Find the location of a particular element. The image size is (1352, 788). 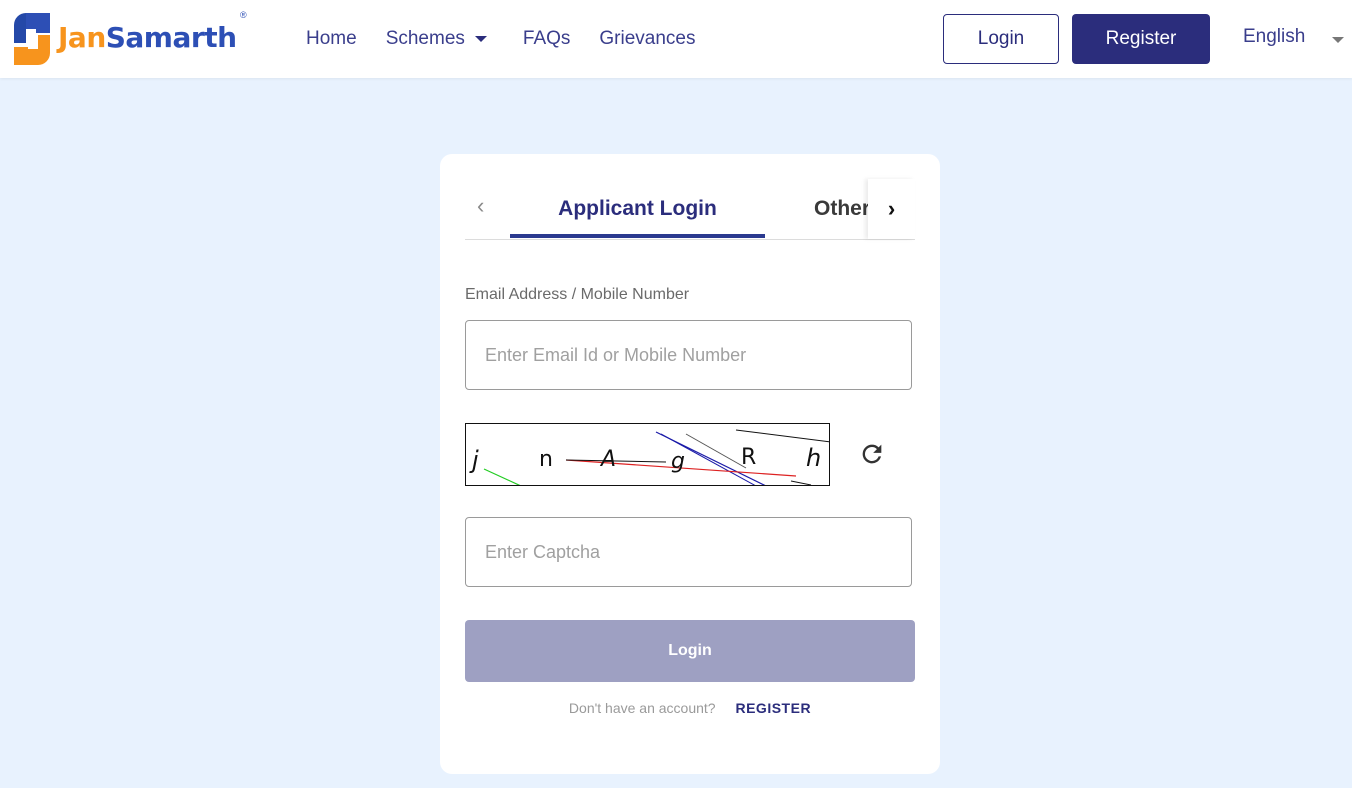

tab-applicant-login: Applicant Login is located at coordinates (637, 209).